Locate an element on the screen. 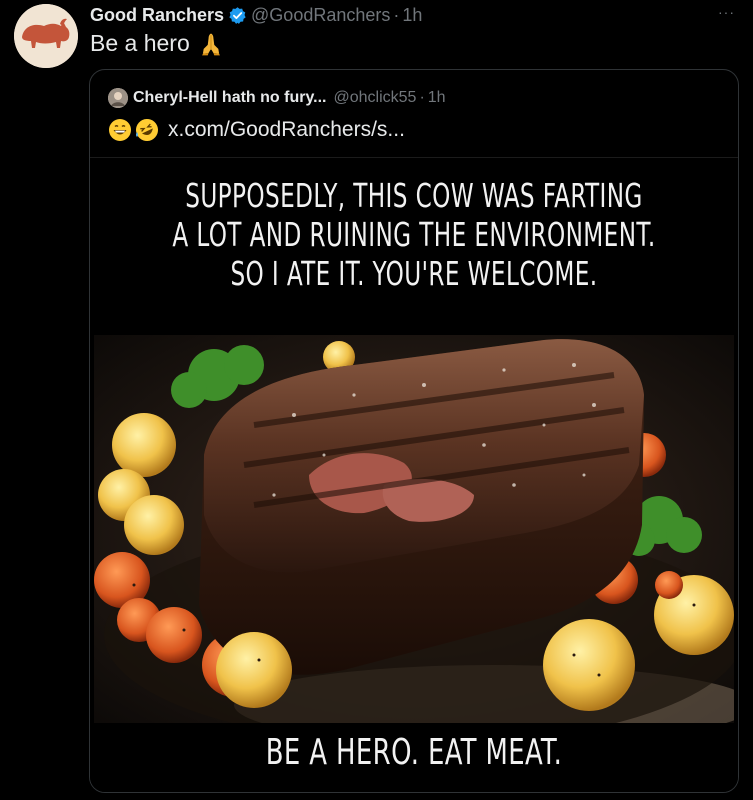 Image resolution: width=753 pixels, height=800 pixels. caption-line: SUPPOSEDLY, THIS COW WAS FARTING is located at coordinates (414, 195).